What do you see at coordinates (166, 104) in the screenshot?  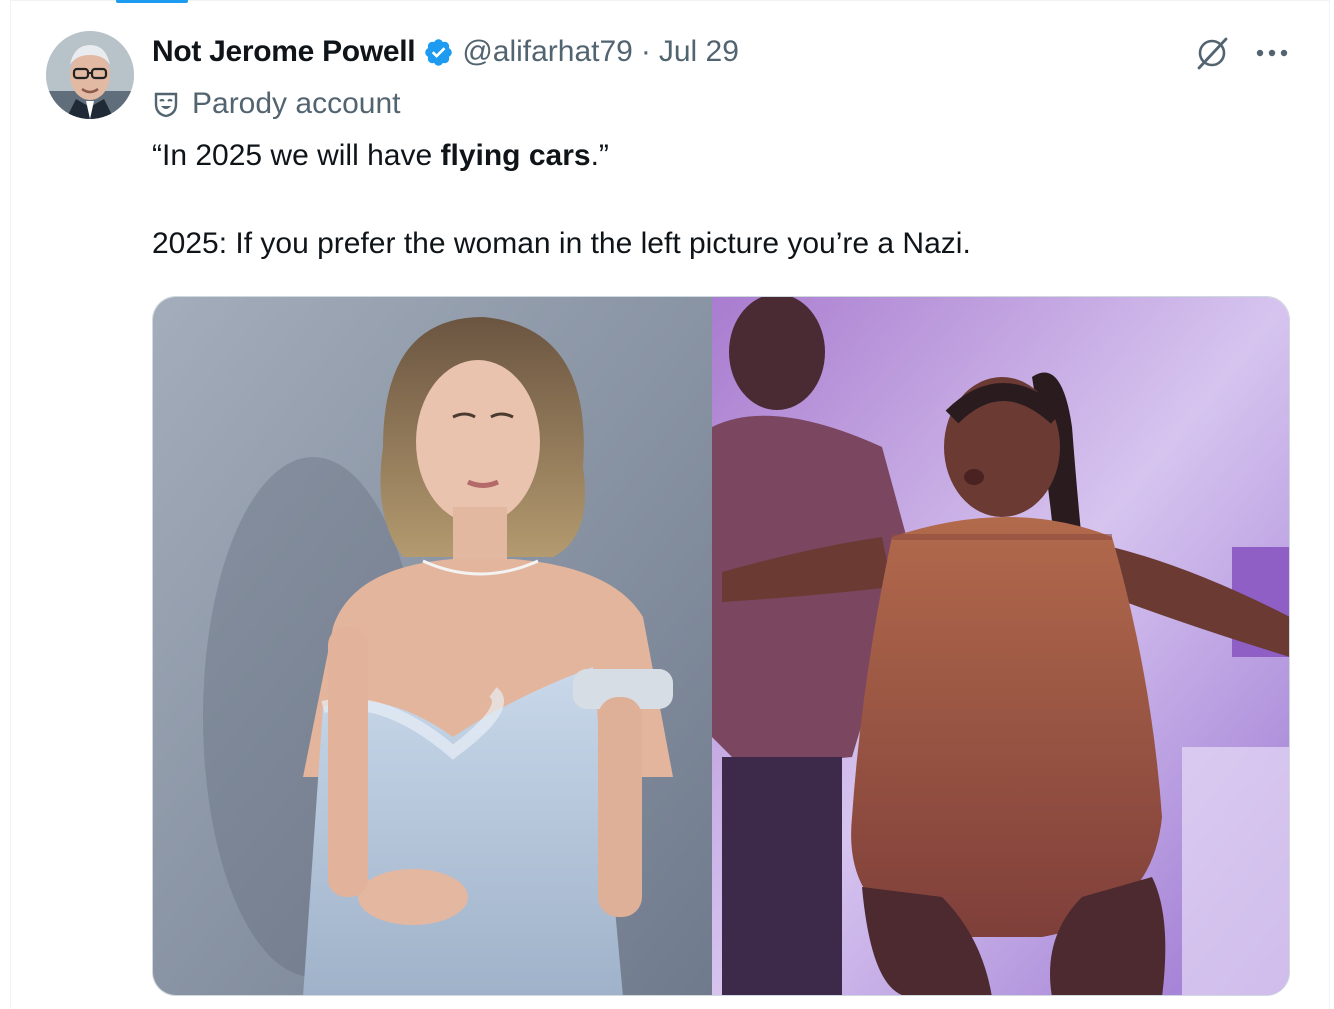 I see `parody-mask-icon` at bounding box center [166, 104].